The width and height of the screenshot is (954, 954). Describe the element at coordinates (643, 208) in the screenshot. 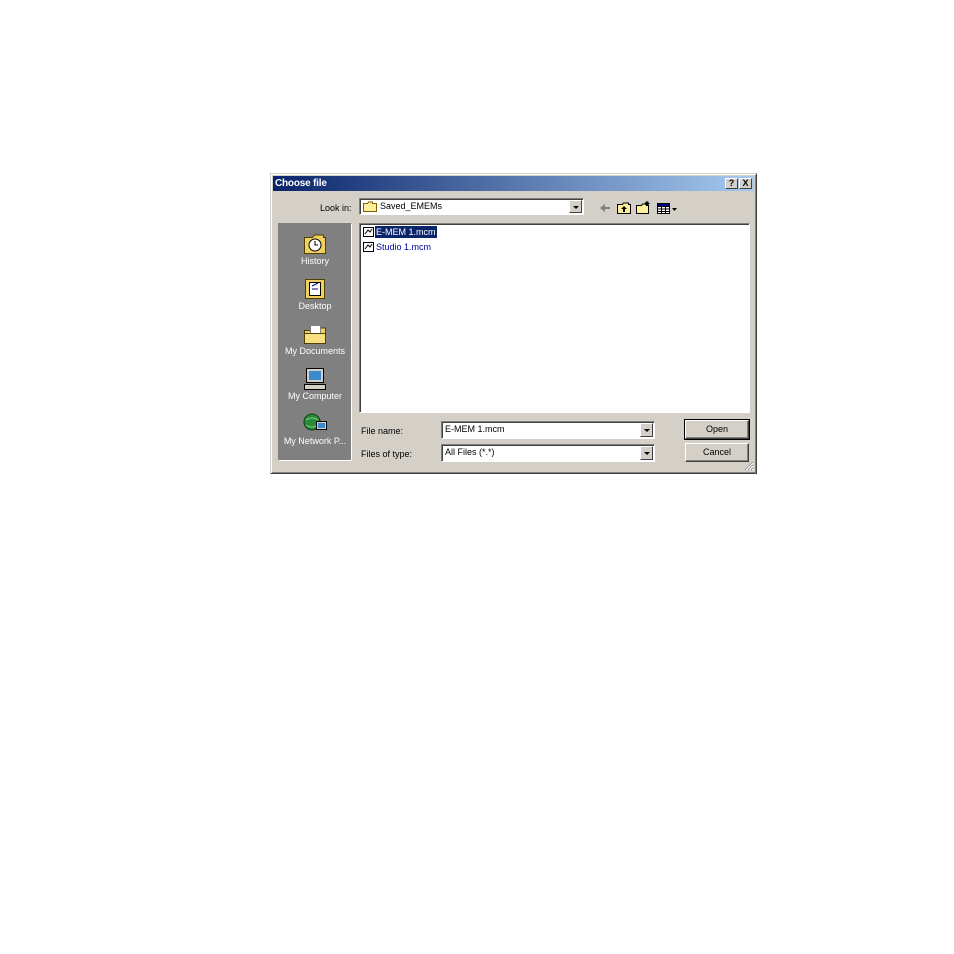

I see `new-folder-icon` at that location.